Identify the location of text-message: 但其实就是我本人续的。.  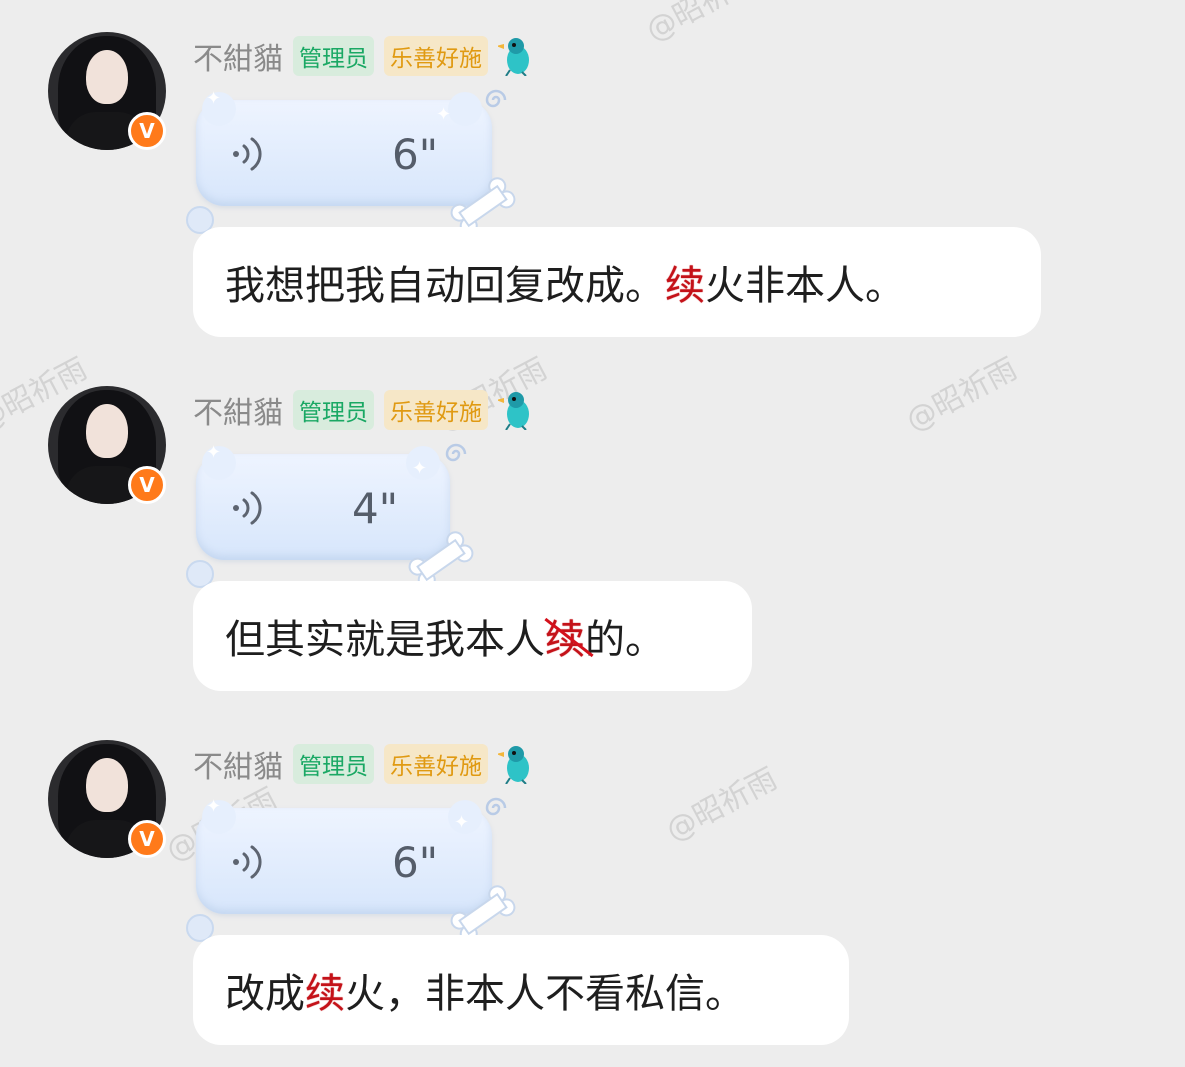
(472, 636).